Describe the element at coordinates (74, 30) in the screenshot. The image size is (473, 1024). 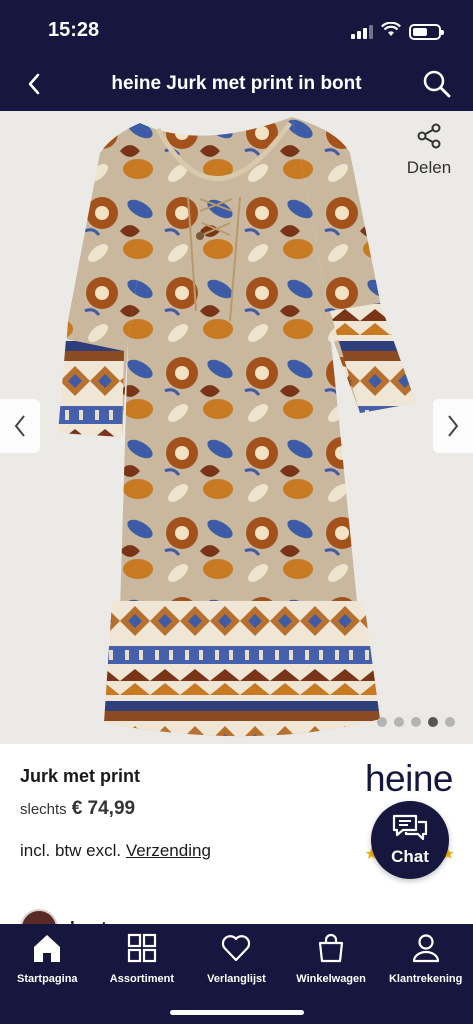
I see `status-time: 15:28` at that location.